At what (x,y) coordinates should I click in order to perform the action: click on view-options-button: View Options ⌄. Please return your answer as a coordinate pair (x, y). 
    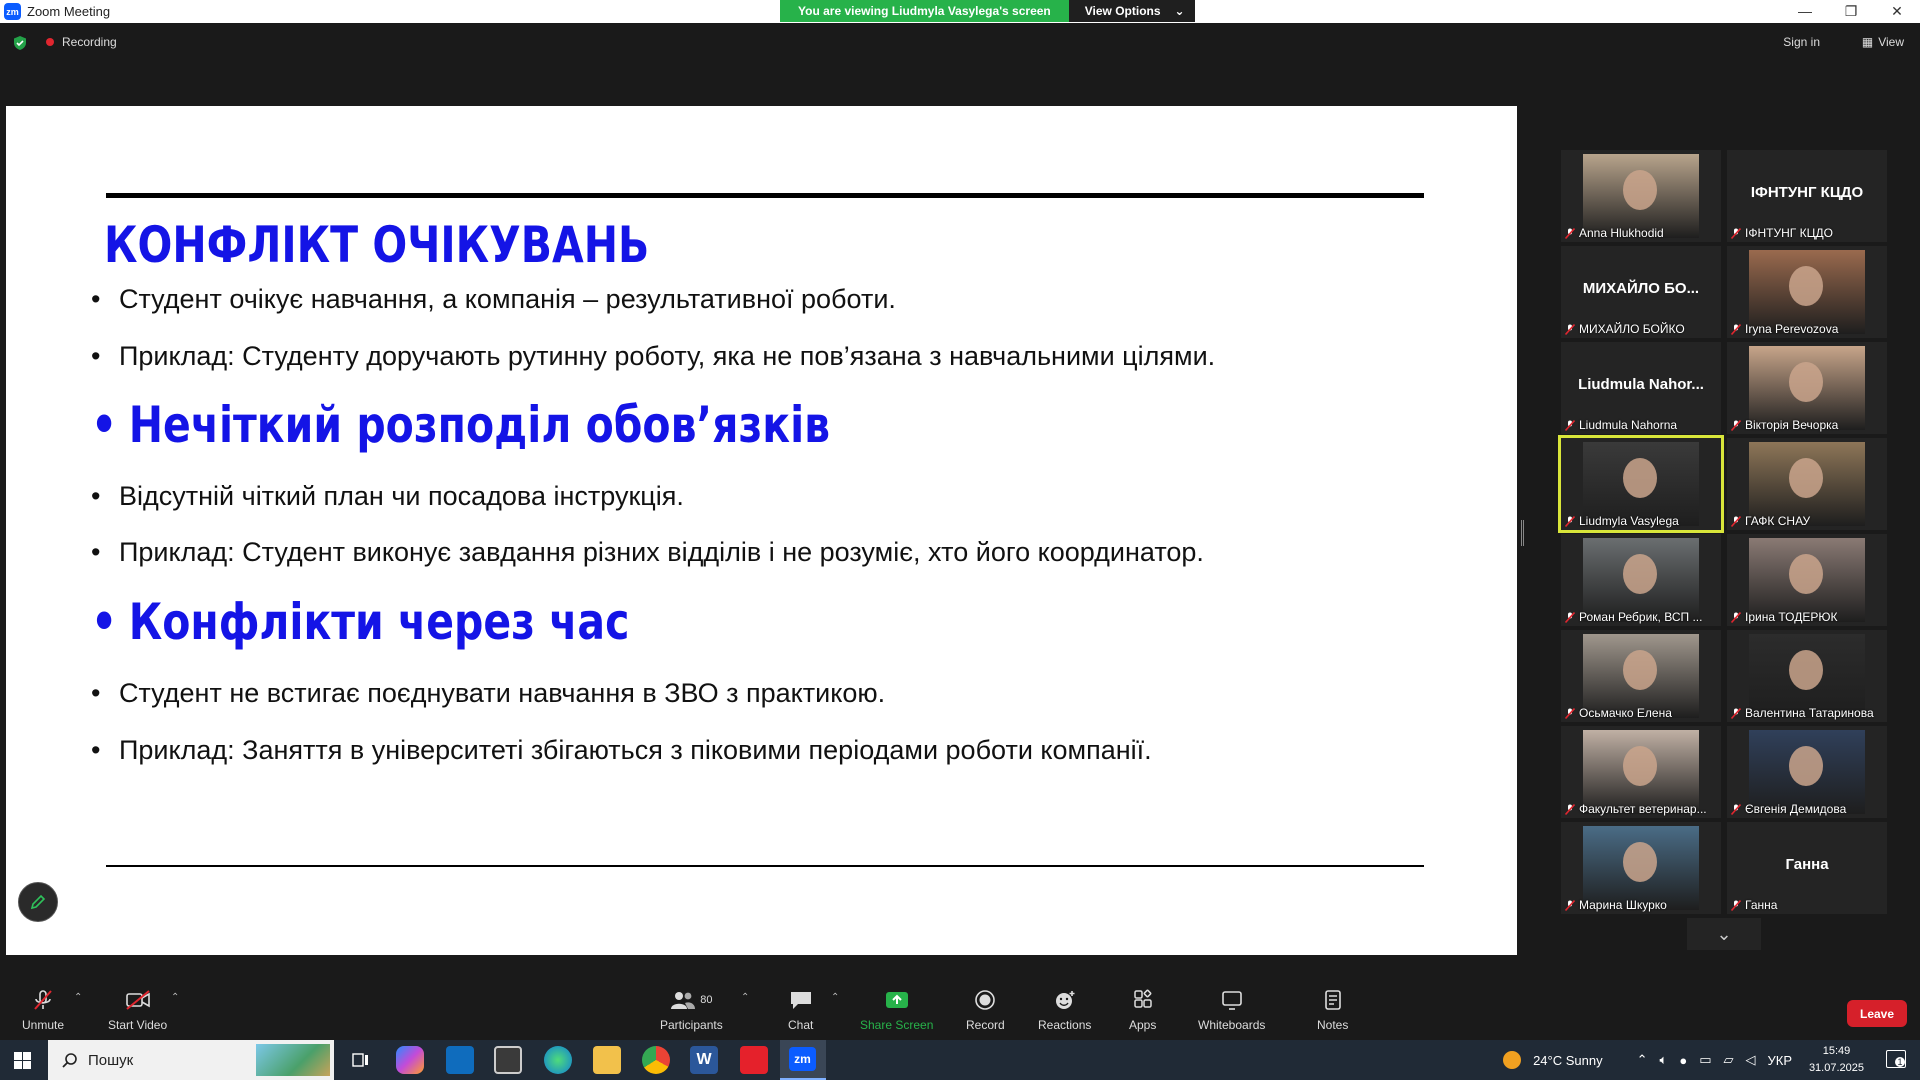
    Looking at the image, I should click on (1131, 11).